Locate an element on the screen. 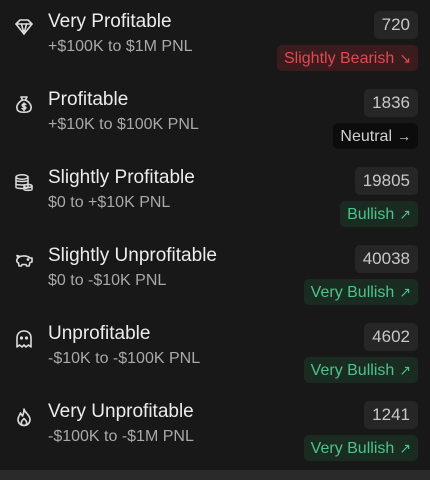  wallet-count: 720 is located at coordinates (395, 25).